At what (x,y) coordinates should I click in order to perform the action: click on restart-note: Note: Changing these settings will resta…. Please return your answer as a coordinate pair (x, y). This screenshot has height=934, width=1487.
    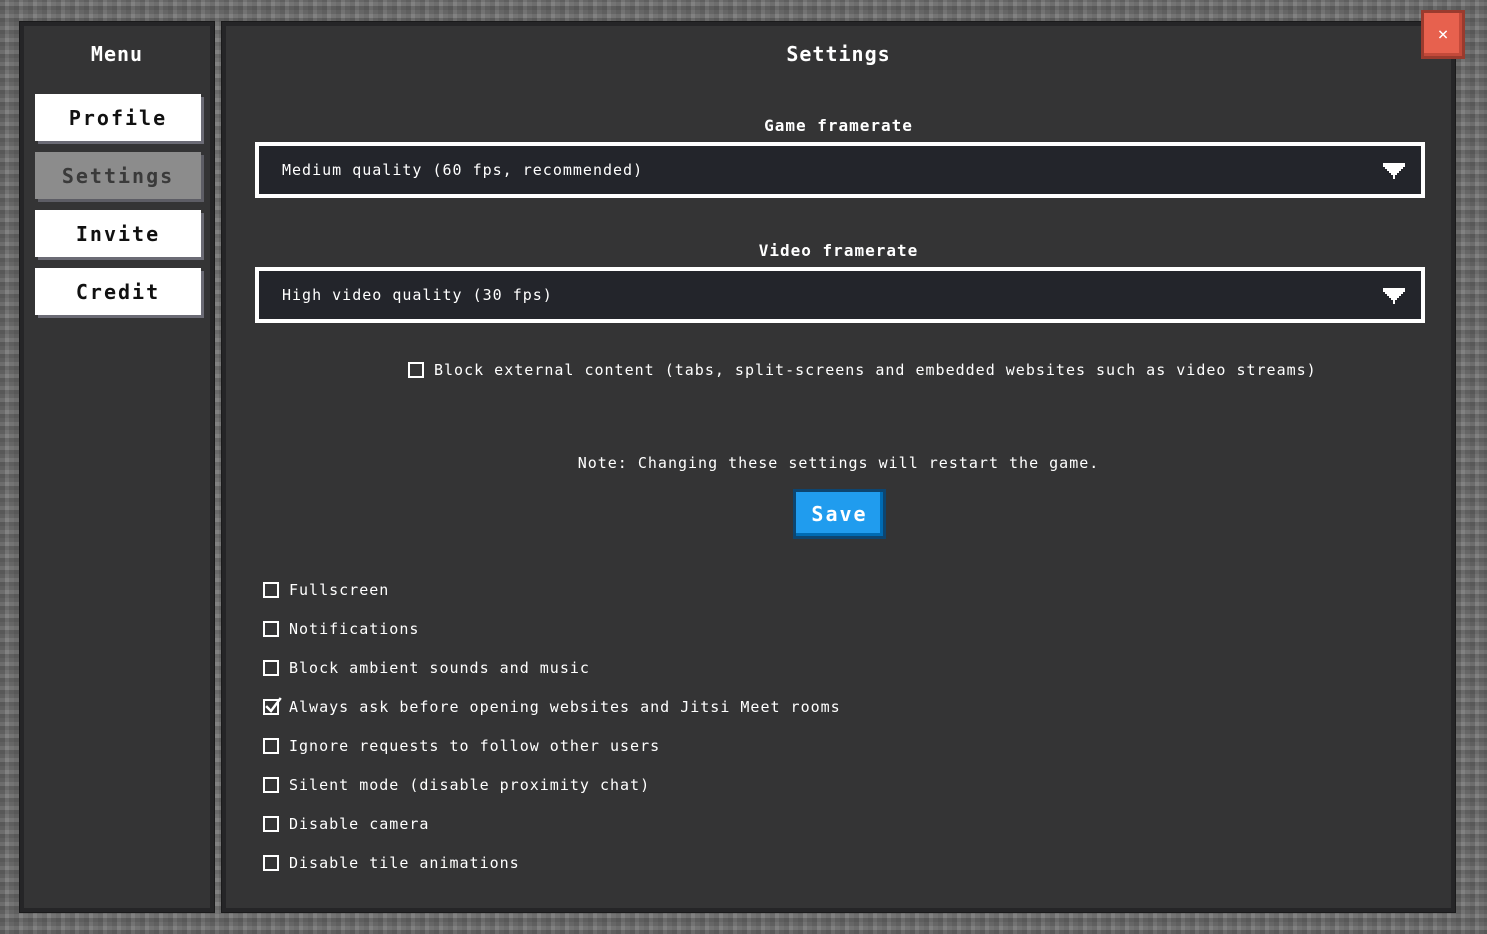
    Looking at the image, I should click on (838, 463).